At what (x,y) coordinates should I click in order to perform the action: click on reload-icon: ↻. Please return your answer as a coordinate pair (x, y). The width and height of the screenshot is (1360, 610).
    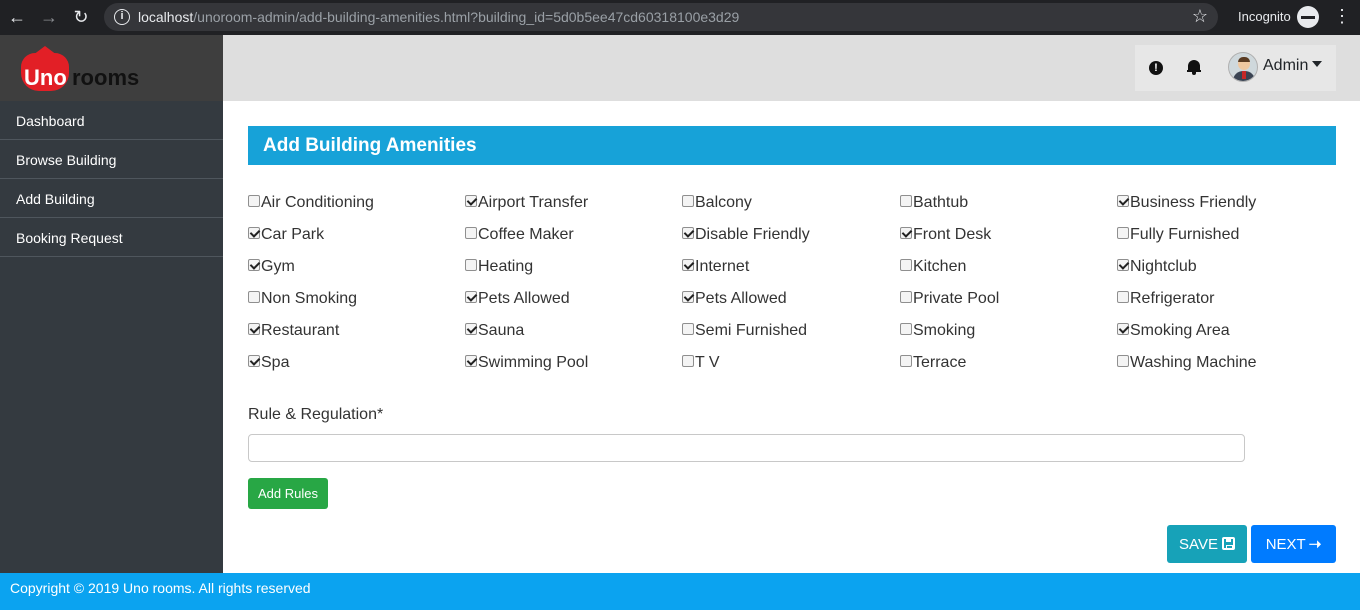
    Looking at the image, I should click on (81, 17).